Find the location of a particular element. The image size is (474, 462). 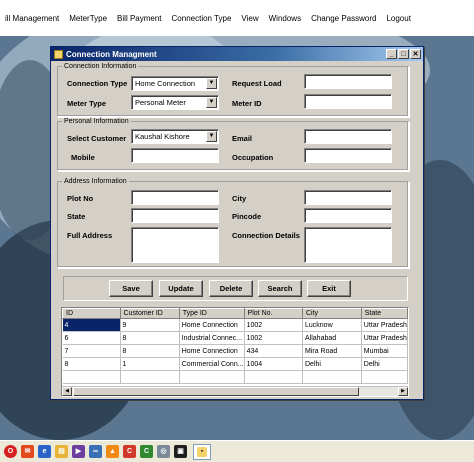

disk-icon: ◎ is located at coordinates (163, 451).